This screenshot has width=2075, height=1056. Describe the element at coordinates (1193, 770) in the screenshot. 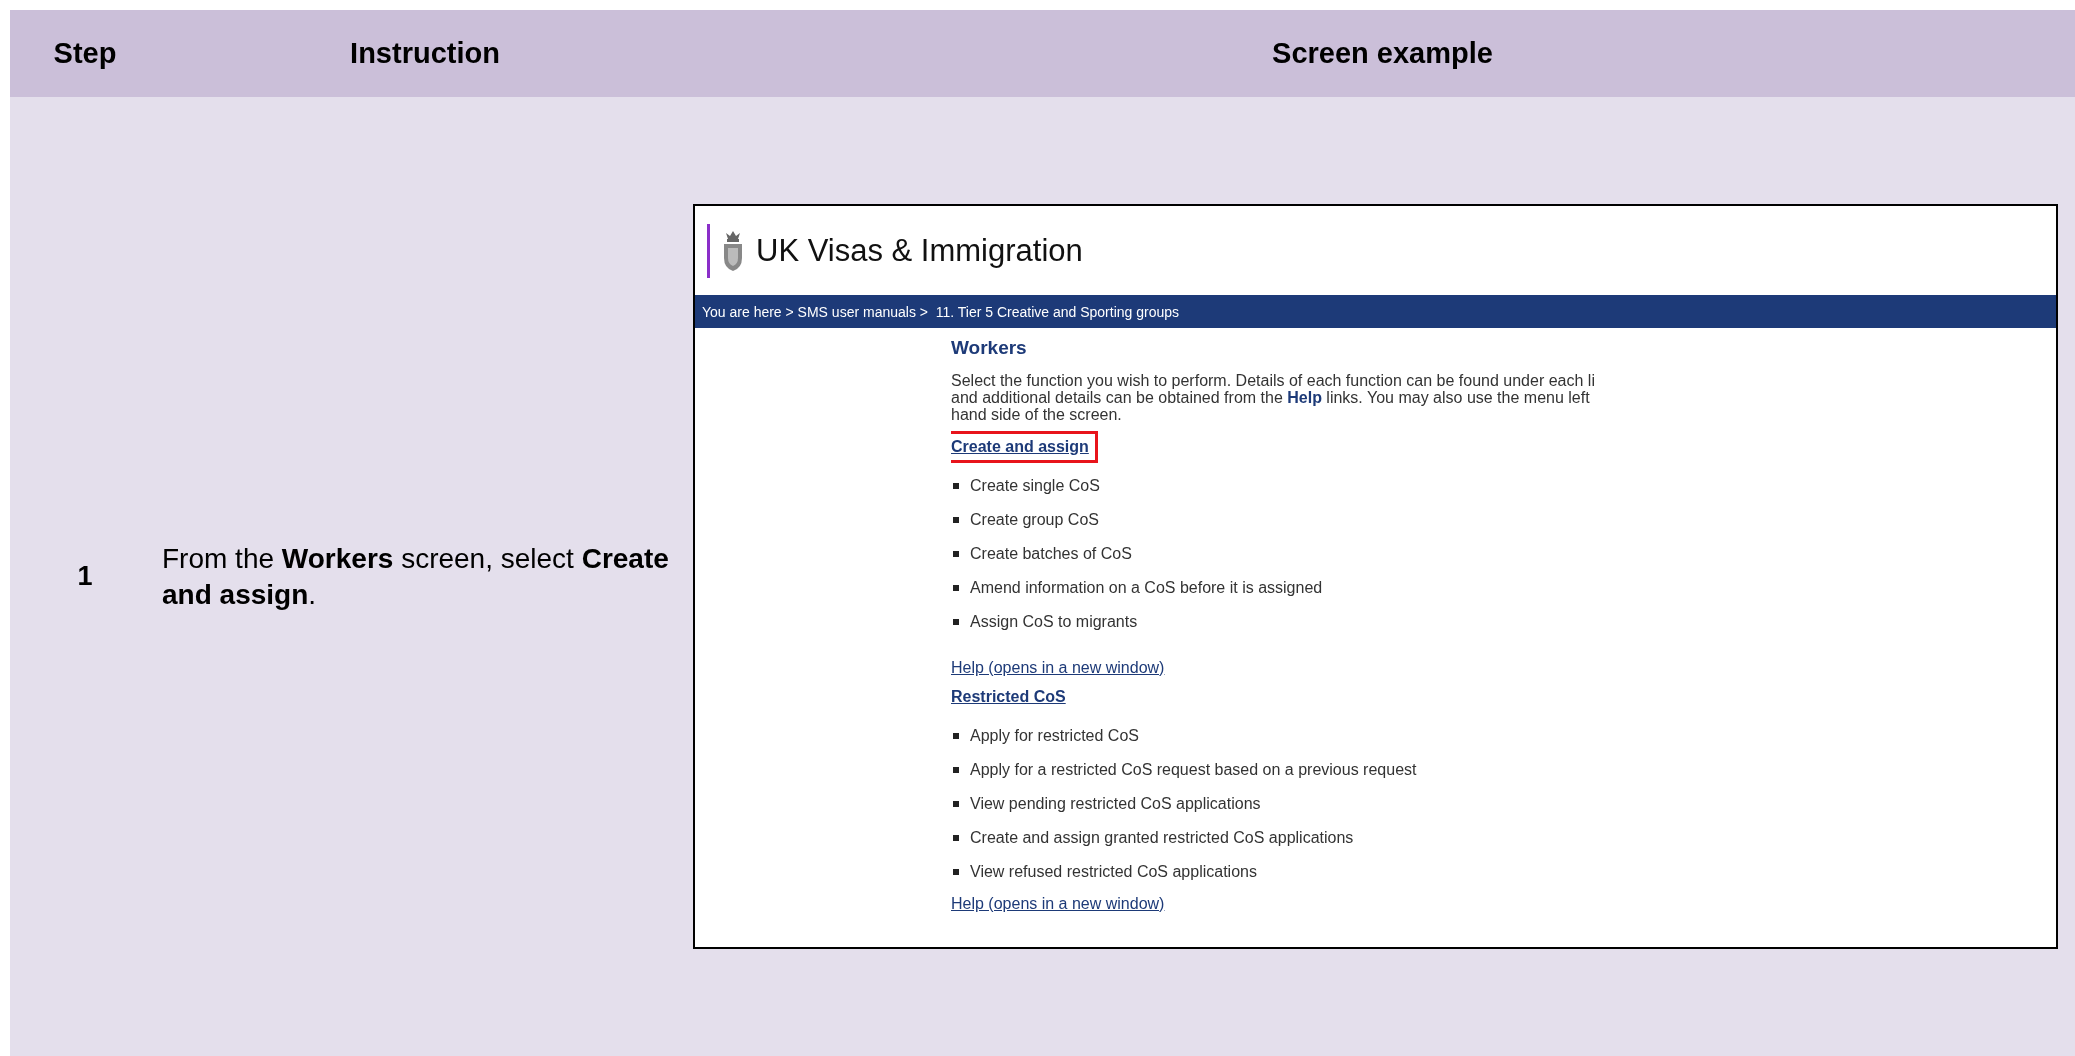

I see `function-item: Apply for a restricted CoS request based on a previous request` at that location.